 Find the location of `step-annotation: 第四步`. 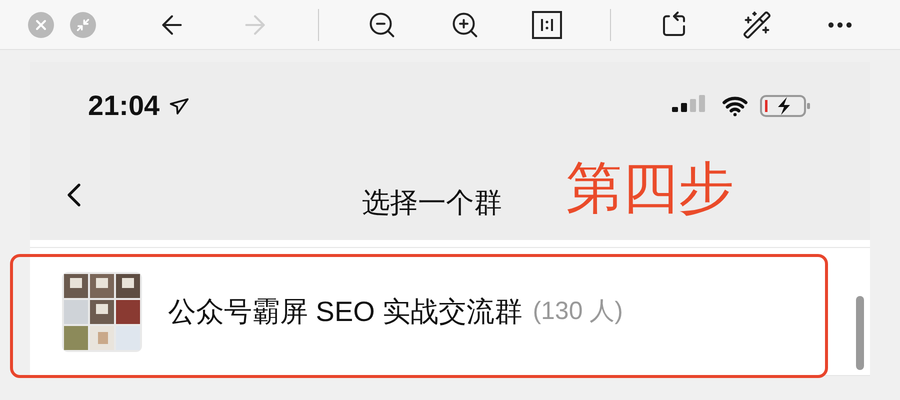

step-annotation: 第四步 is located at coordinates (650, 188).